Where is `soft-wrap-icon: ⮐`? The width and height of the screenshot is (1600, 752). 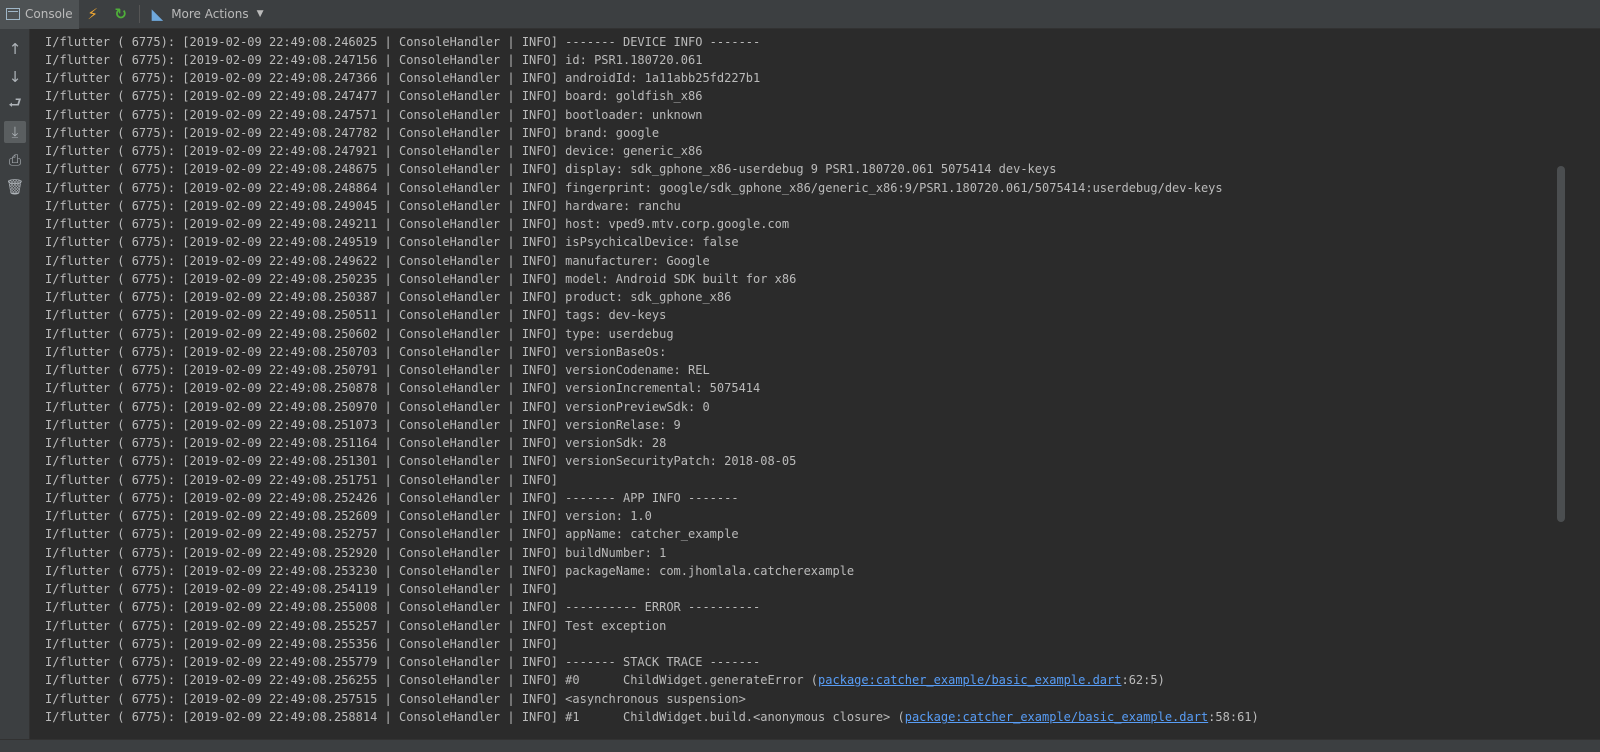 soft-wrap-icon: ⮐ is located at coordinates (15, 102).